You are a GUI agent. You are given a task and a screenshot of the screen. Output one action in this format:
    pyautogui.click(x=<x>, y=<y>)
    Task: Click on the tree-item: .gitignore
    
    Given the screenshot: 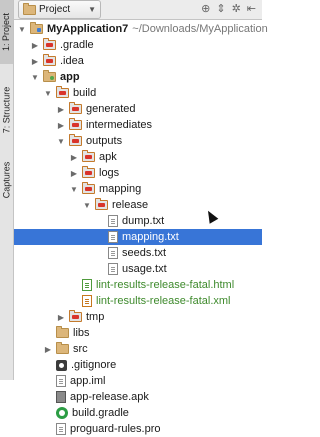 What is the action you would take?
    pyautogui.click(x=138, y=365)
    